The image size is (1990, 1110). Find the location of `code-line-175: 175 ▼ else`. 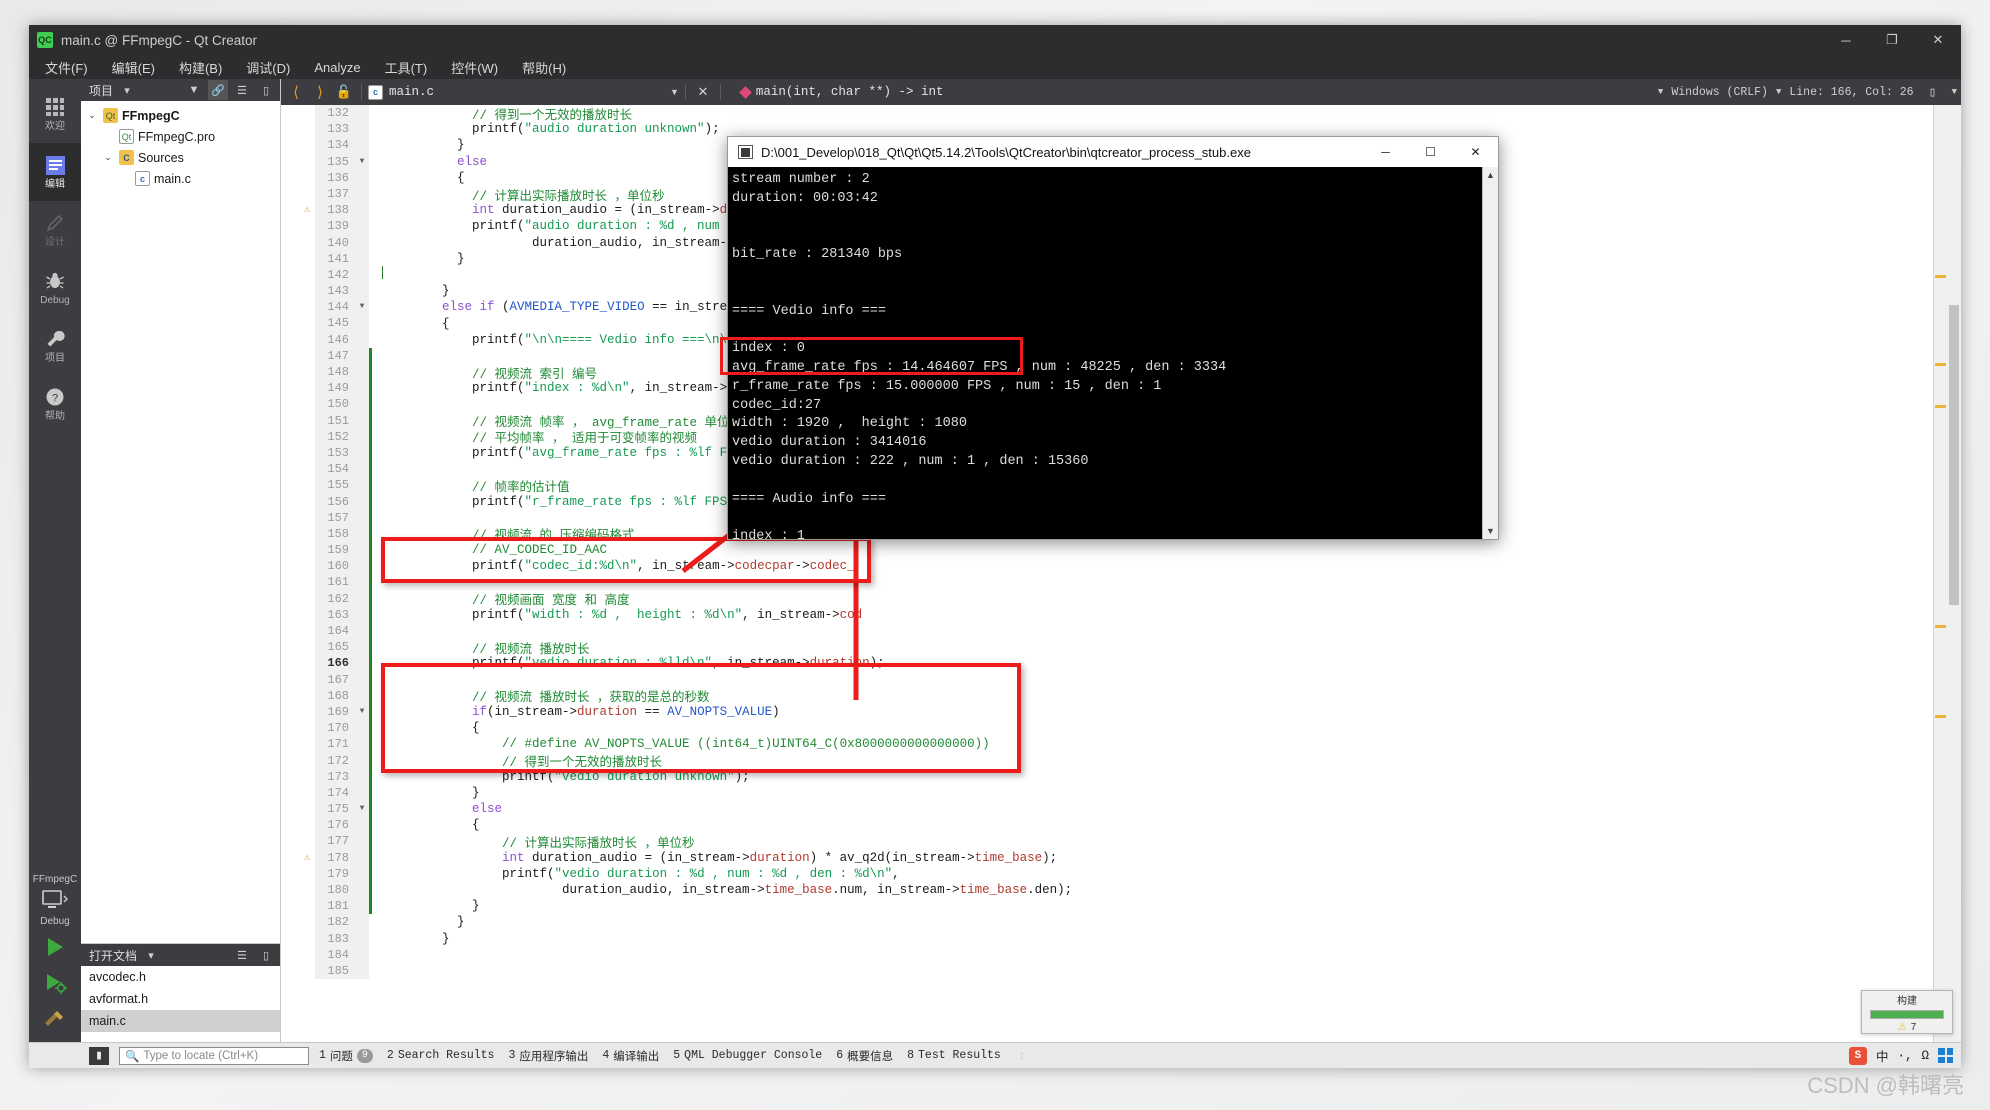

code-line-175: 175 ▼ else is located at coordinates (1116, 809).